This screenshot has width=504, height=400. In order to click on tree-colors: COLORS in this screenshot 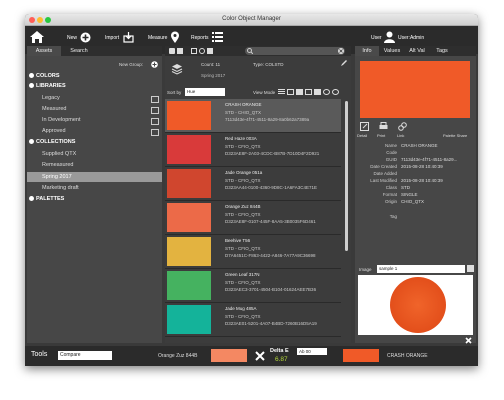, I will do `click(44, 76)`.